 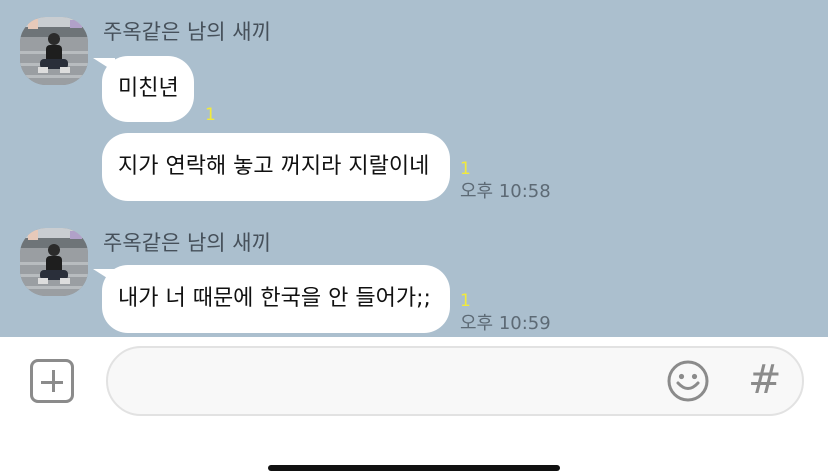 I want to click on smiley-icon, so click(x=688, y=381).